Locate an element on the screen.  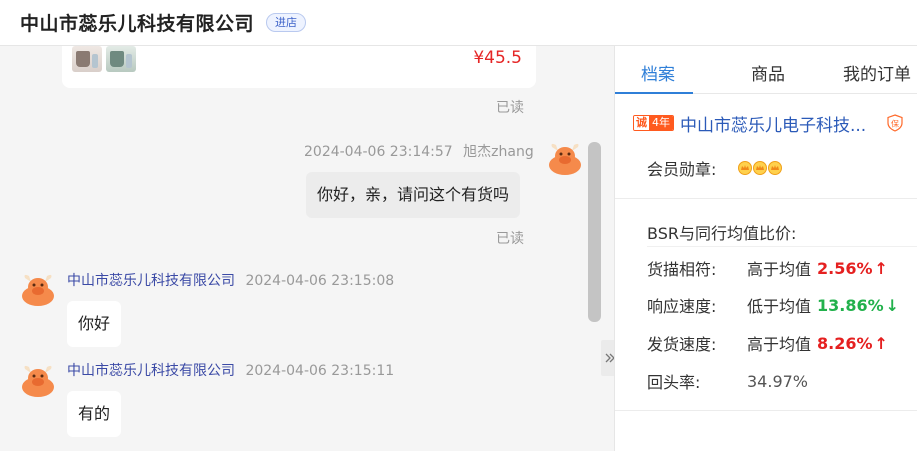
shop-title: 中山市蕊乐儿科技有限公司 is located at coordinates (137, 24).